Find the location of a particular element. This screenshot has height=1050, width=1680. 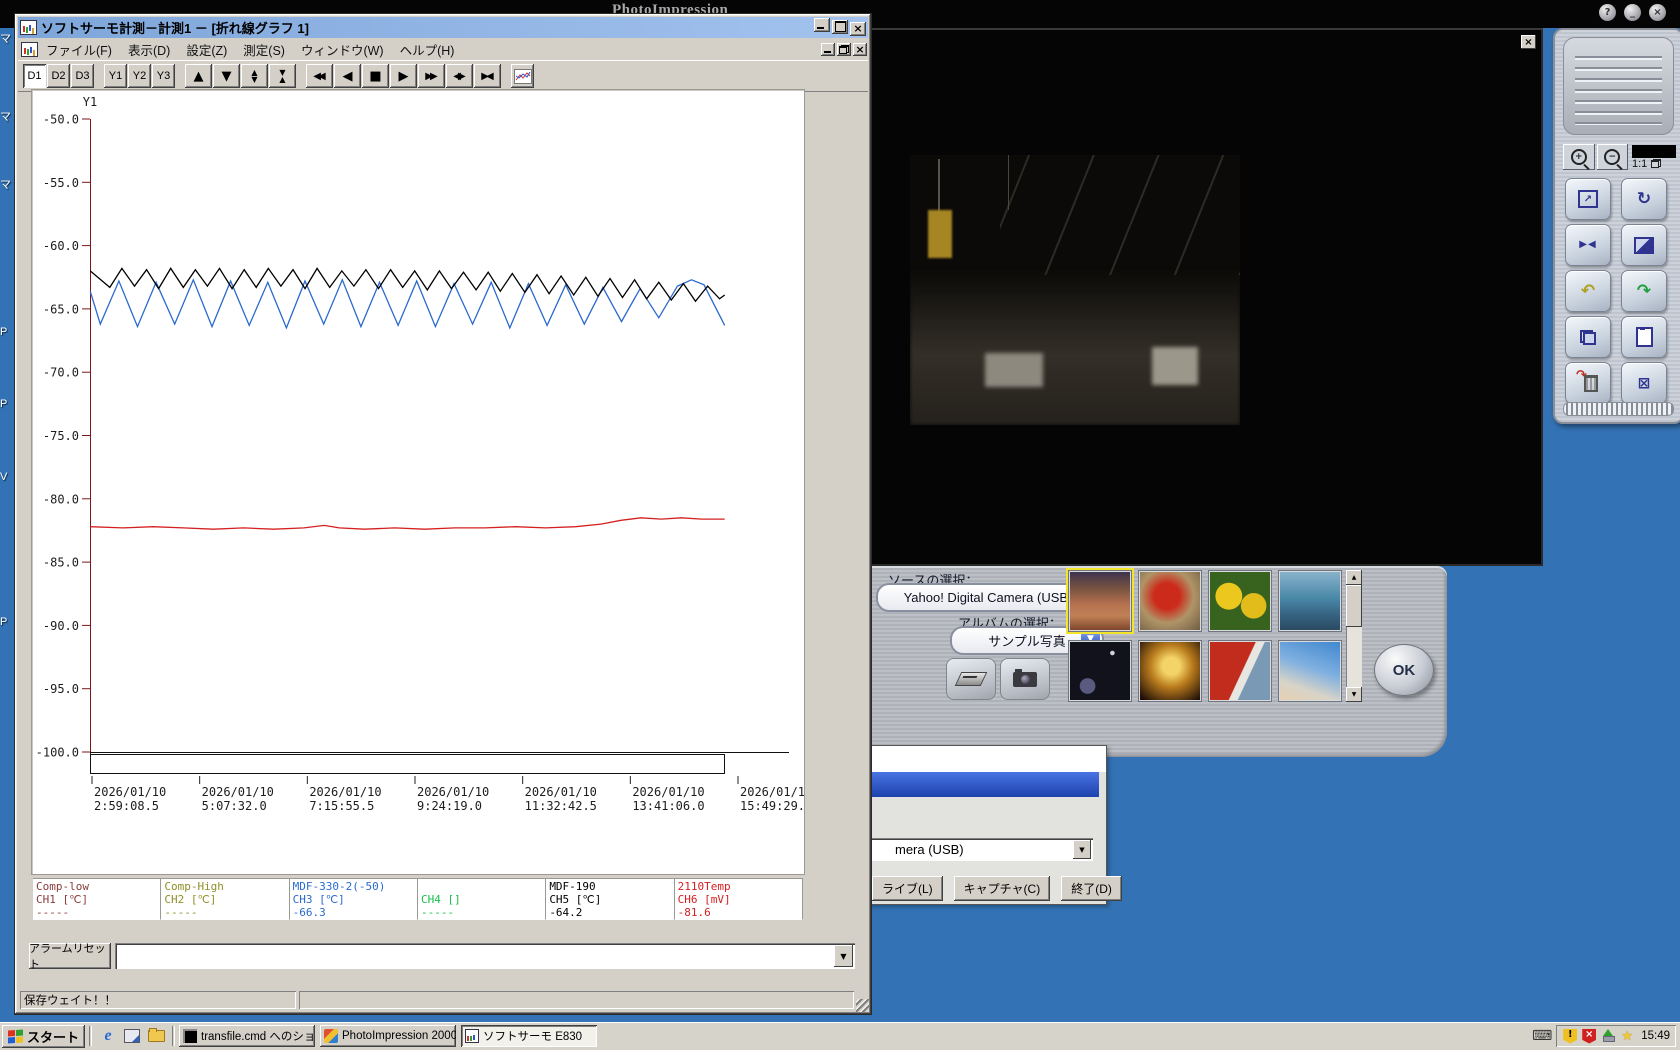

toggle-d3: D3 is located at coordinates (82, 76).